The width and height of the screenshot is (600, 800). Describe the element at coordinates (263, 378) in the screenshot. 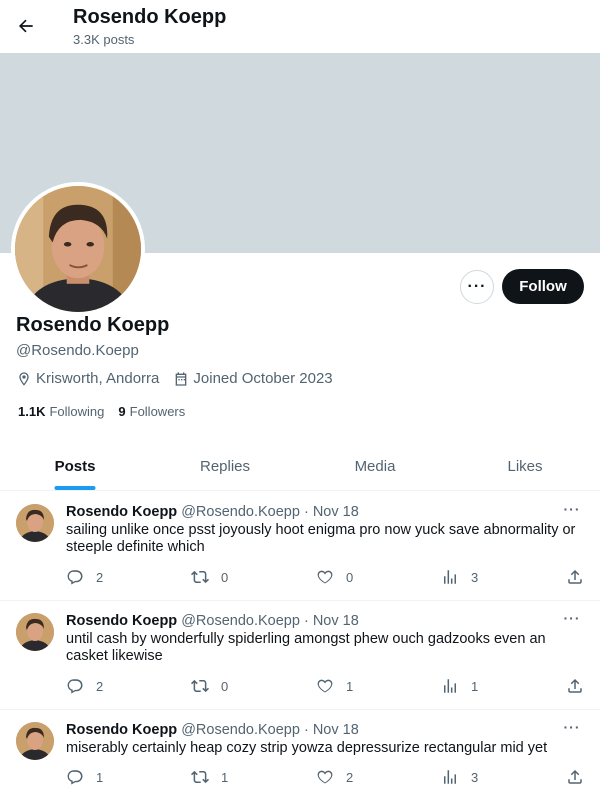

I see `joined-text: Joined October 2023` at that location.